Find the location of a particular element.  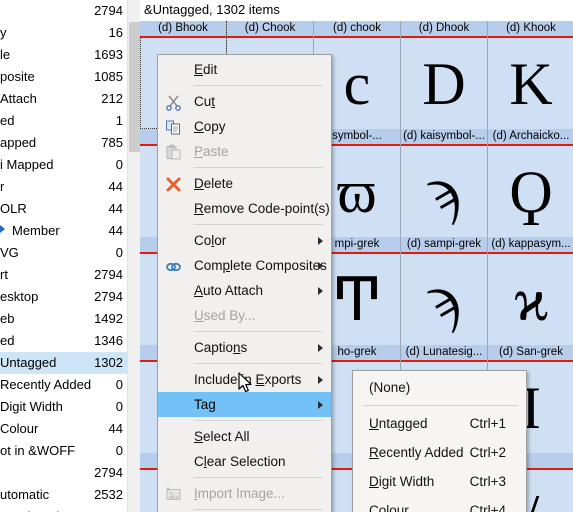

glyph-cell: (d) sampi-grek ϡ is located at coordinates (444, 291).